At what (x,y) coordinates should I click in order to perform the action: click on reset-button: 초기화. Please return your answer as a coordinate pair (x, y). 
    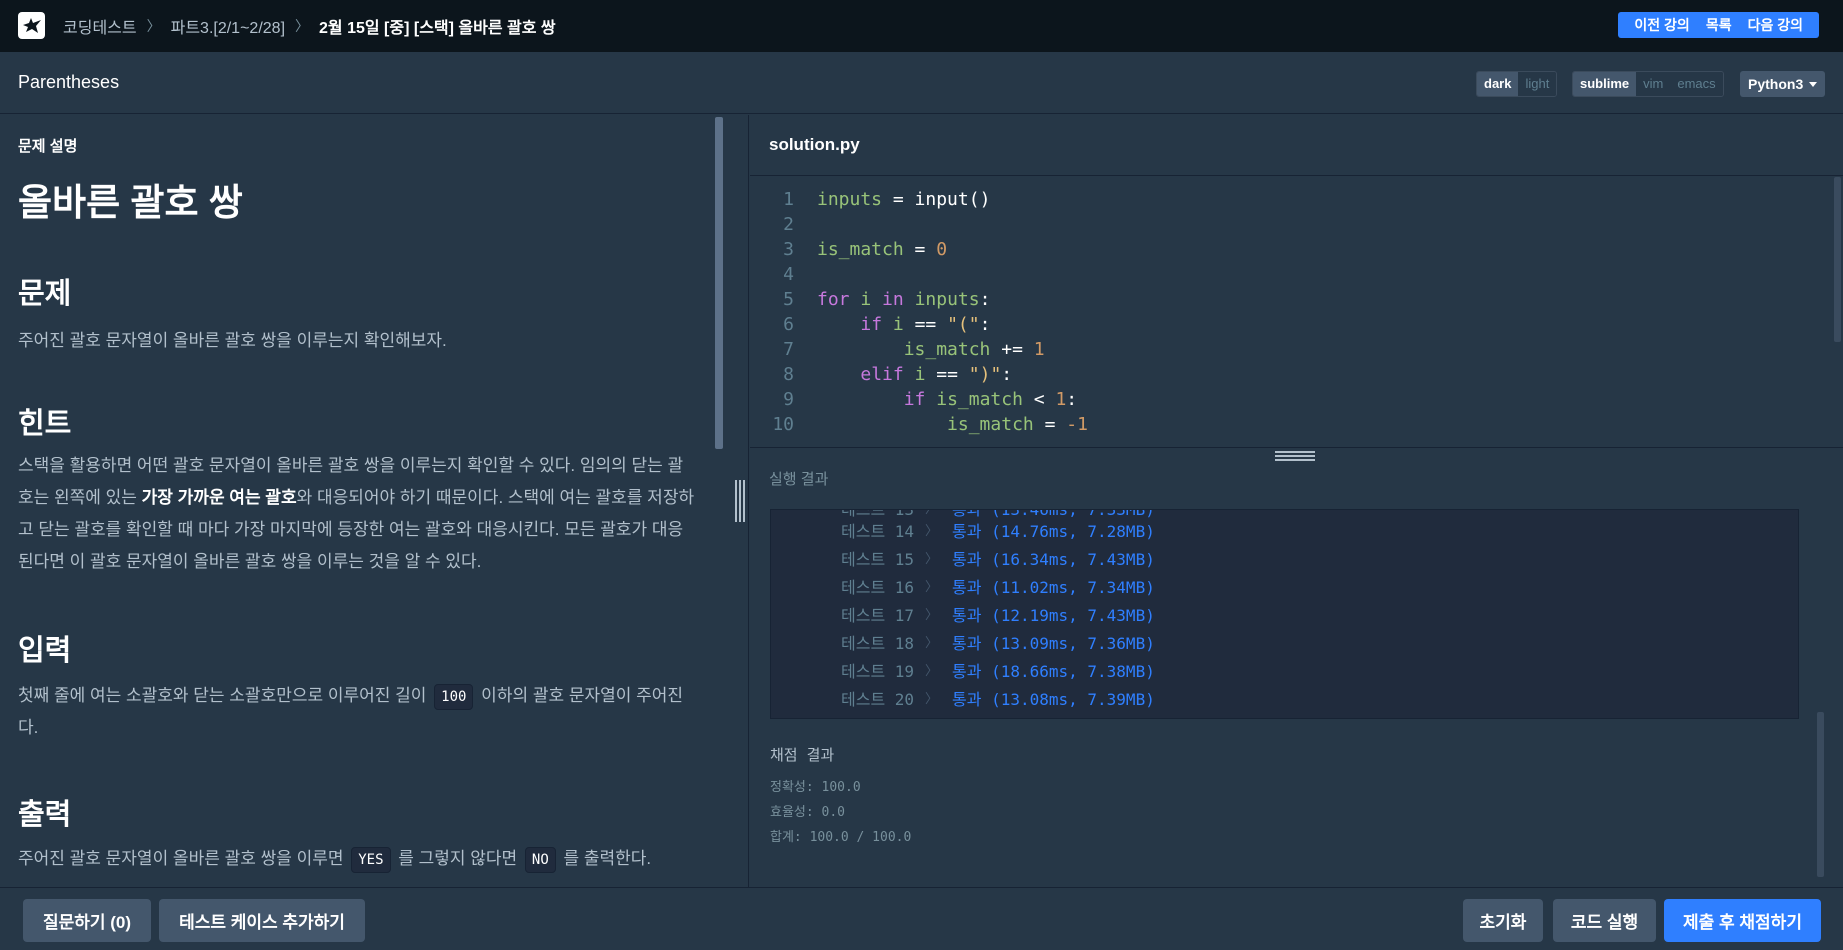
    Looking at the image, I should click on (1503, 920).